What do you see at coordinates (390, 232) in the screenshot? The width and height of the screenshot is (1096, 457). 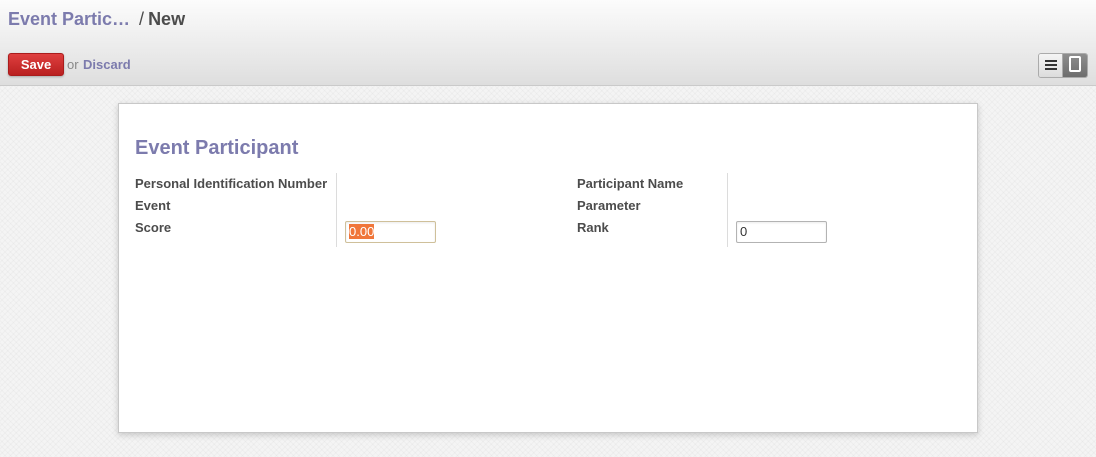 I see `score-input: 0.00` at bounding box center [390, 232].